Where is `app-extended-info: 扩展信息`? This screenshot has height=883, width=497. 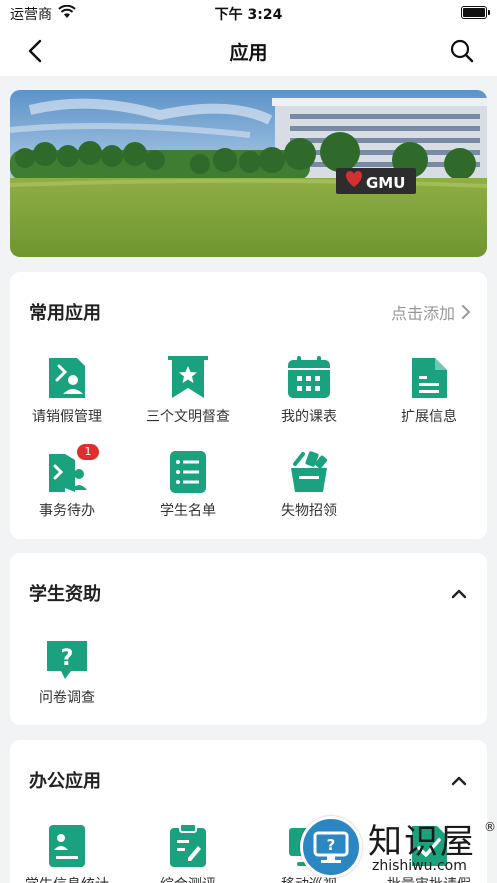
app-extended-info: 扩展信息 is located at coordinates (429, 391).